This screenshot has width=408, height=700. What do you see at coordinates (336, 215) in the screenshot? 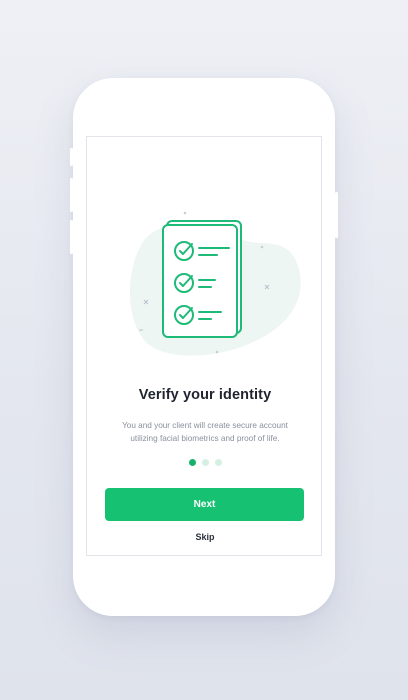
I see `phone-side-button-right` at bounding box center [336, 215].